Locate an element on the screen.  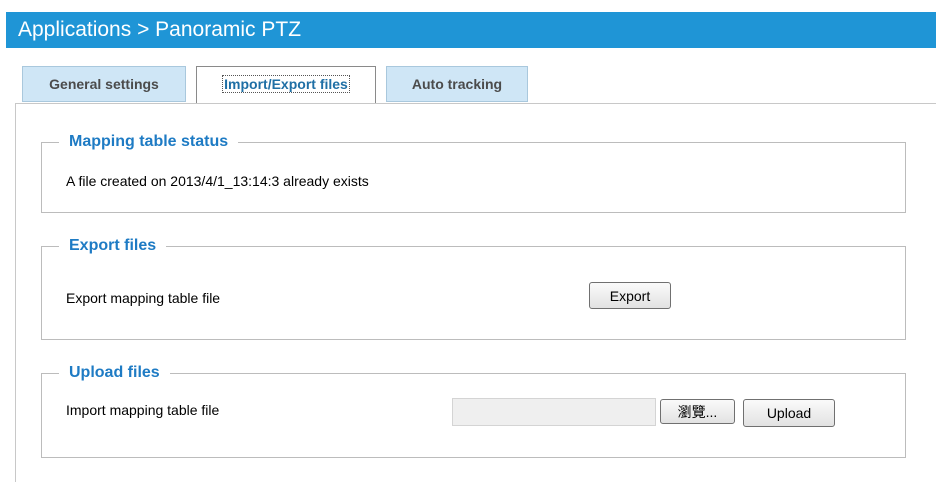
export-button: Export is located at coordinates (630, 295).